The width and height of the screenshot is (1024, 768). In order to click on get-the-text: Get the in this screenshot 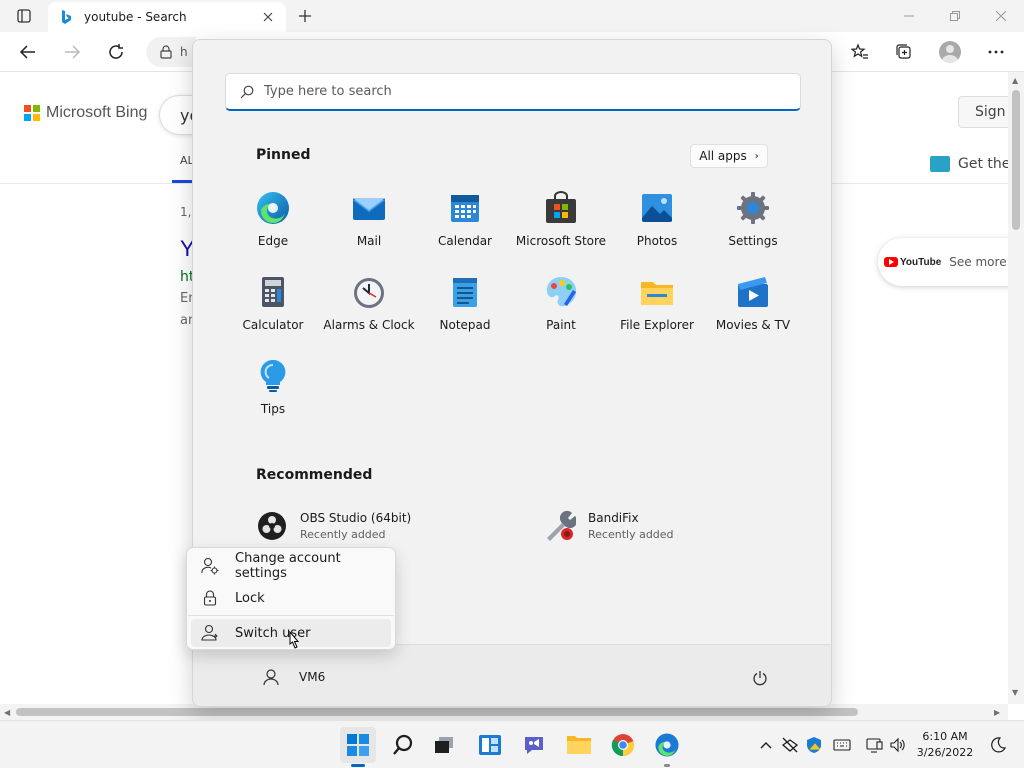, I will do `click(984, 164)`.